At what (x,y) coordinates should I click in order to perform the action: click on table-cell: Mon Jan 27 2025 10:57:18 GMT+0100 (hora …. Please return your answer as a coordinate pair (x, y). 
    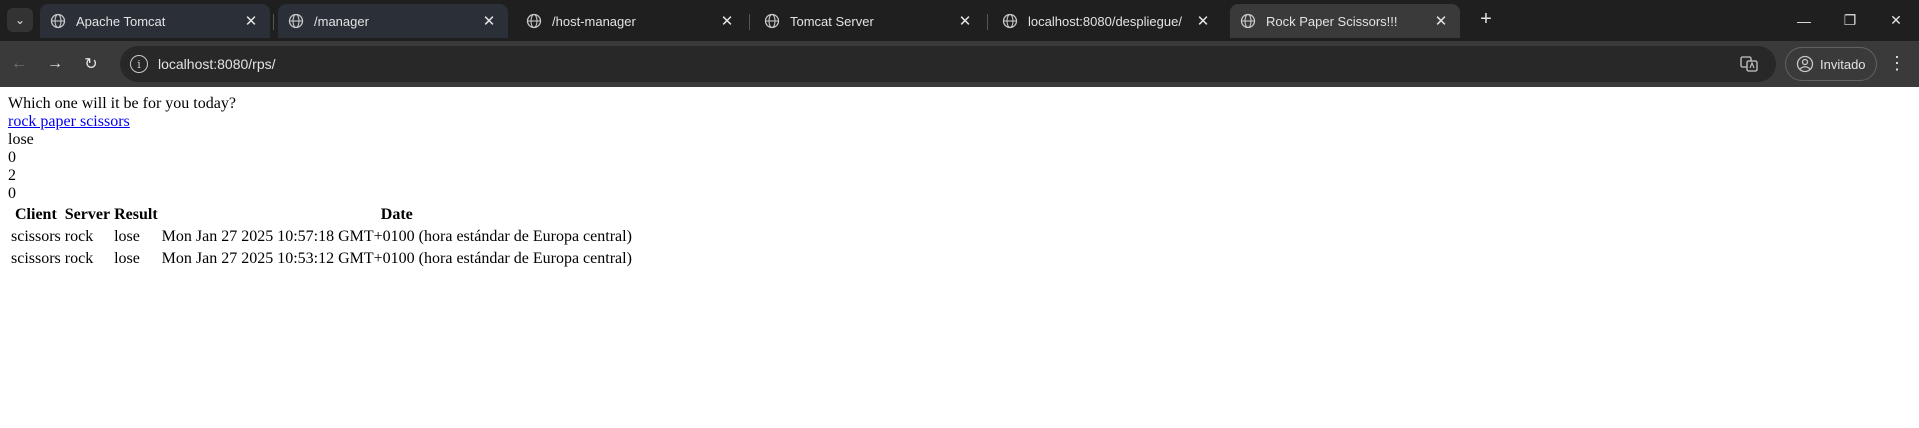
    Looking at the image, I should click on (396, 236).